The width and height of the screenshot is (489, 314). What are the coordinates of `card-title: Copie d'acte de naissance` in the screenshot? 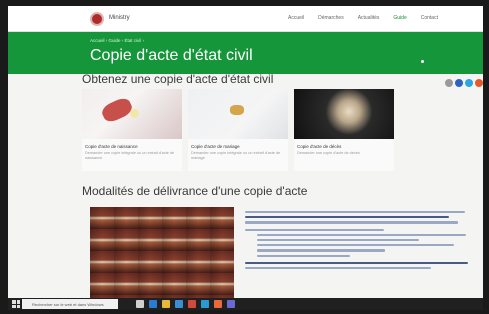 It's located at (132, 146).